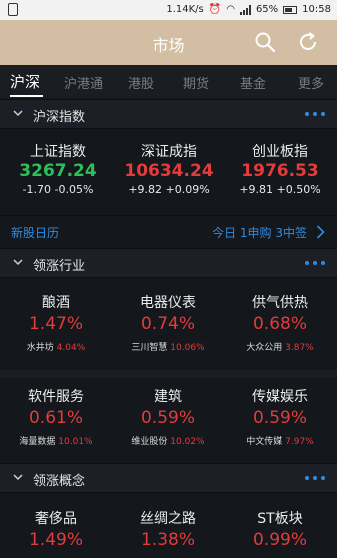 The image size is (337, 558). Describe the element at coordinates (35, 232) in the screenshot. I see `ipo-calendar-link: 新股日历` at that location.